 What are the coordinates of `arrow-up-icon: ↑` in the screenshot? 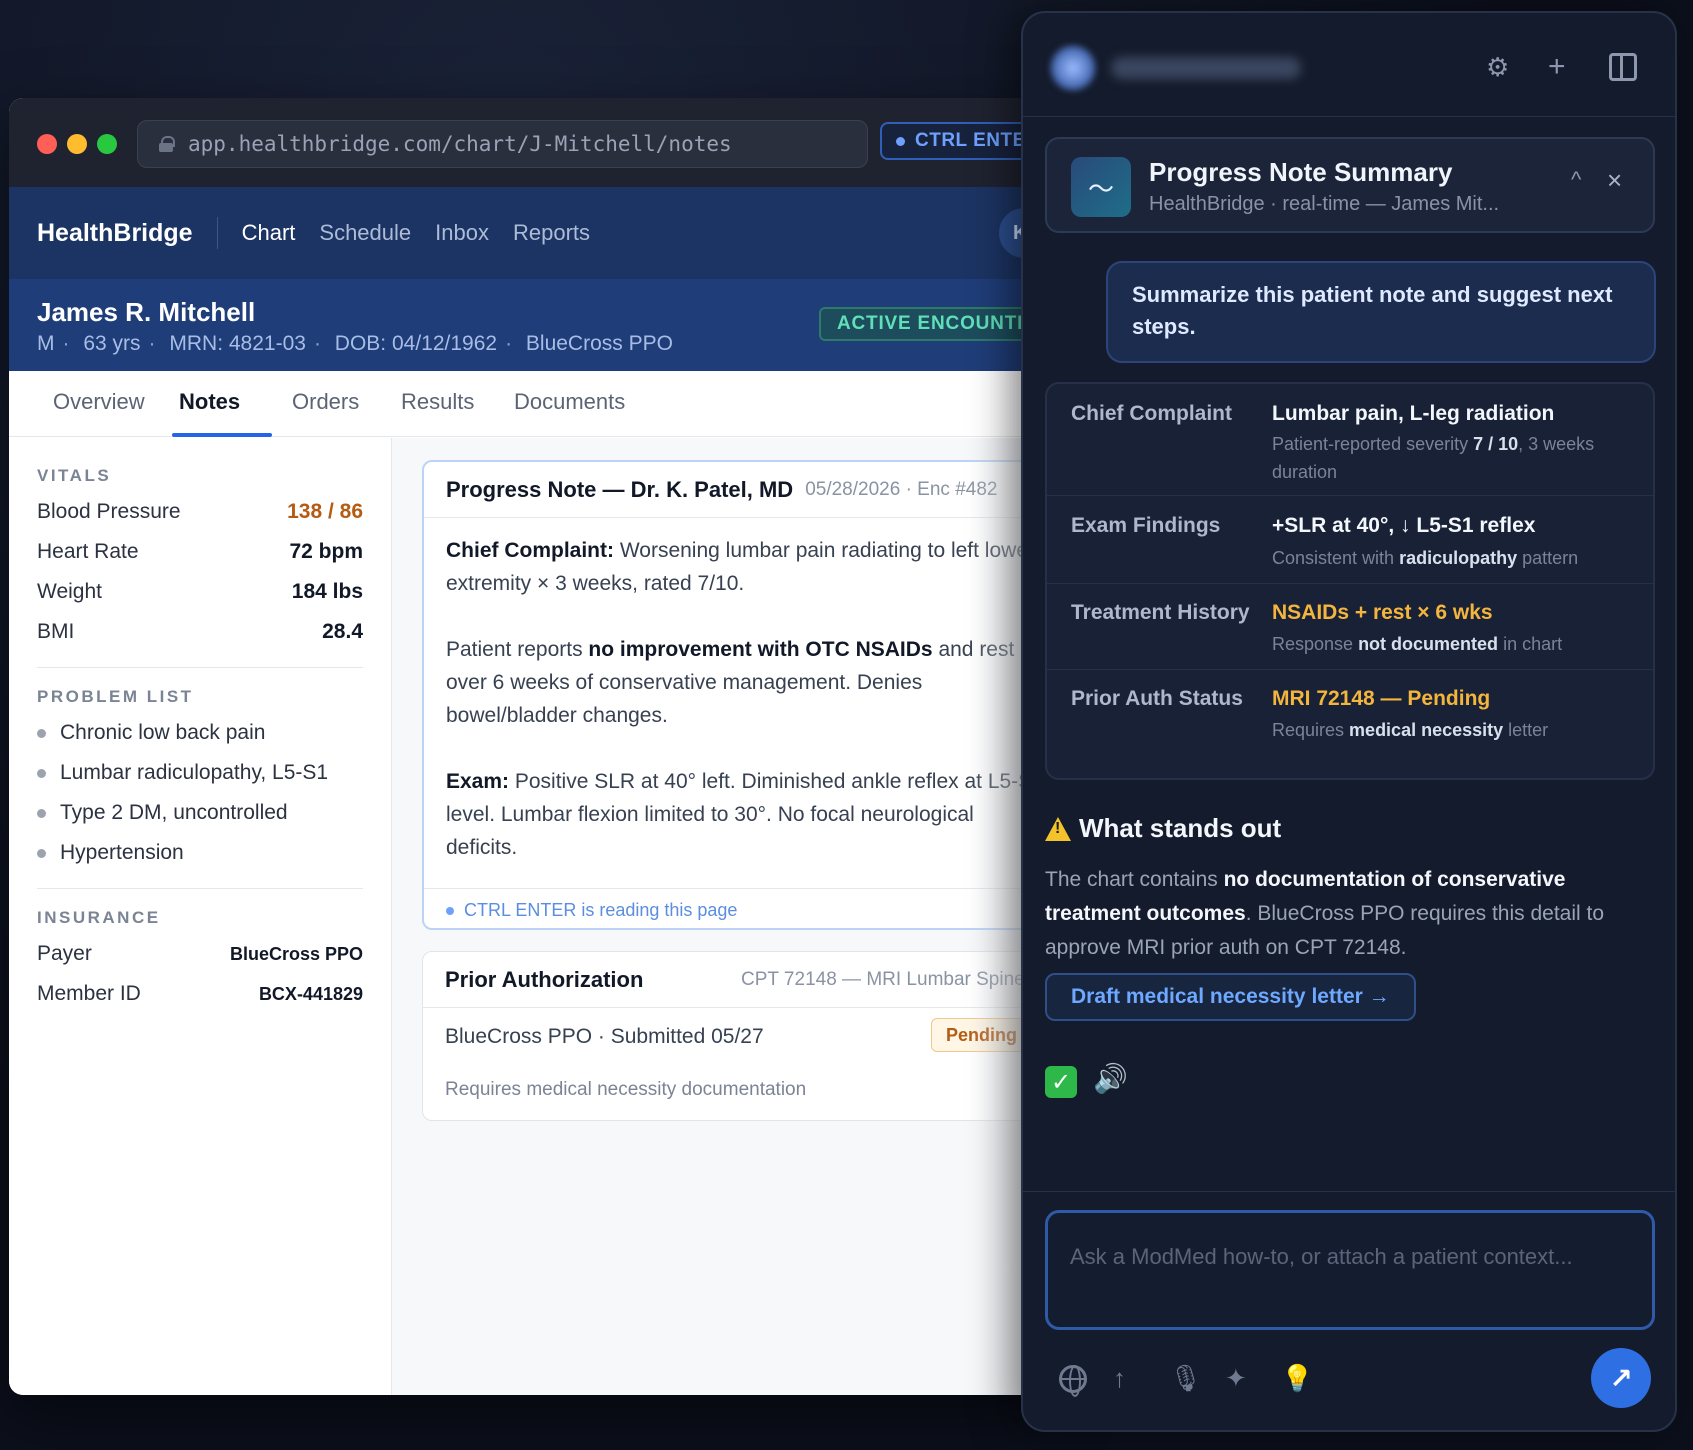 It's located at (1119, 1378).